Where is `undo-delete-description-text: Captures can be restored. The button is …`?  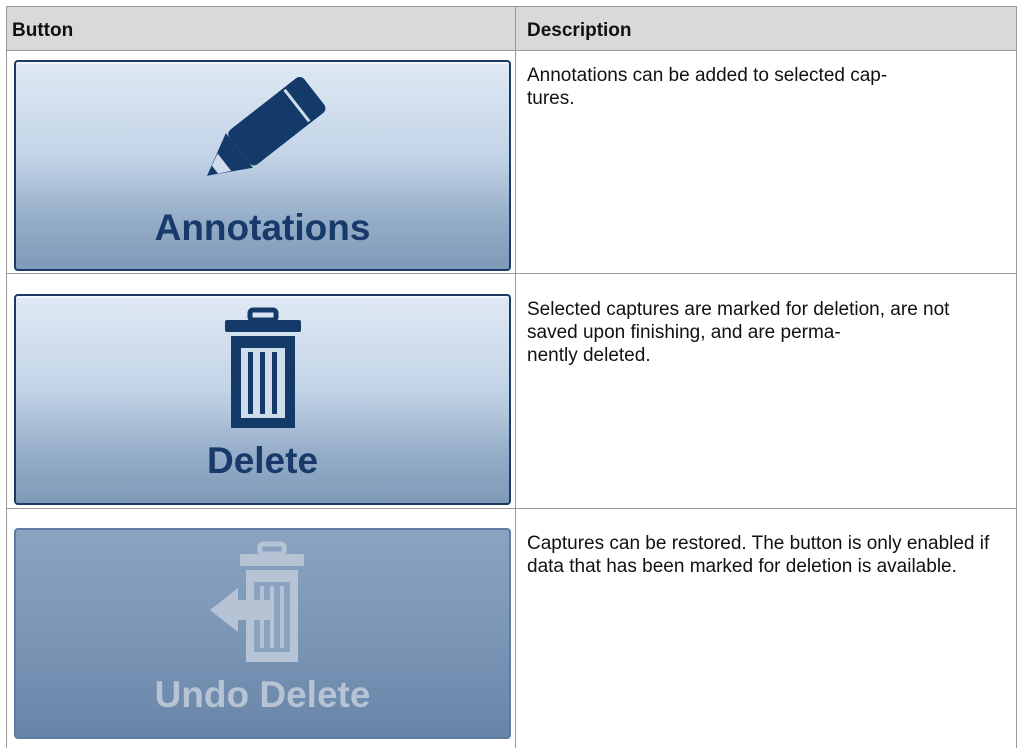
undo-delete-description-text: Captures can be restored. The button is … is located at coordinates (758, 555).